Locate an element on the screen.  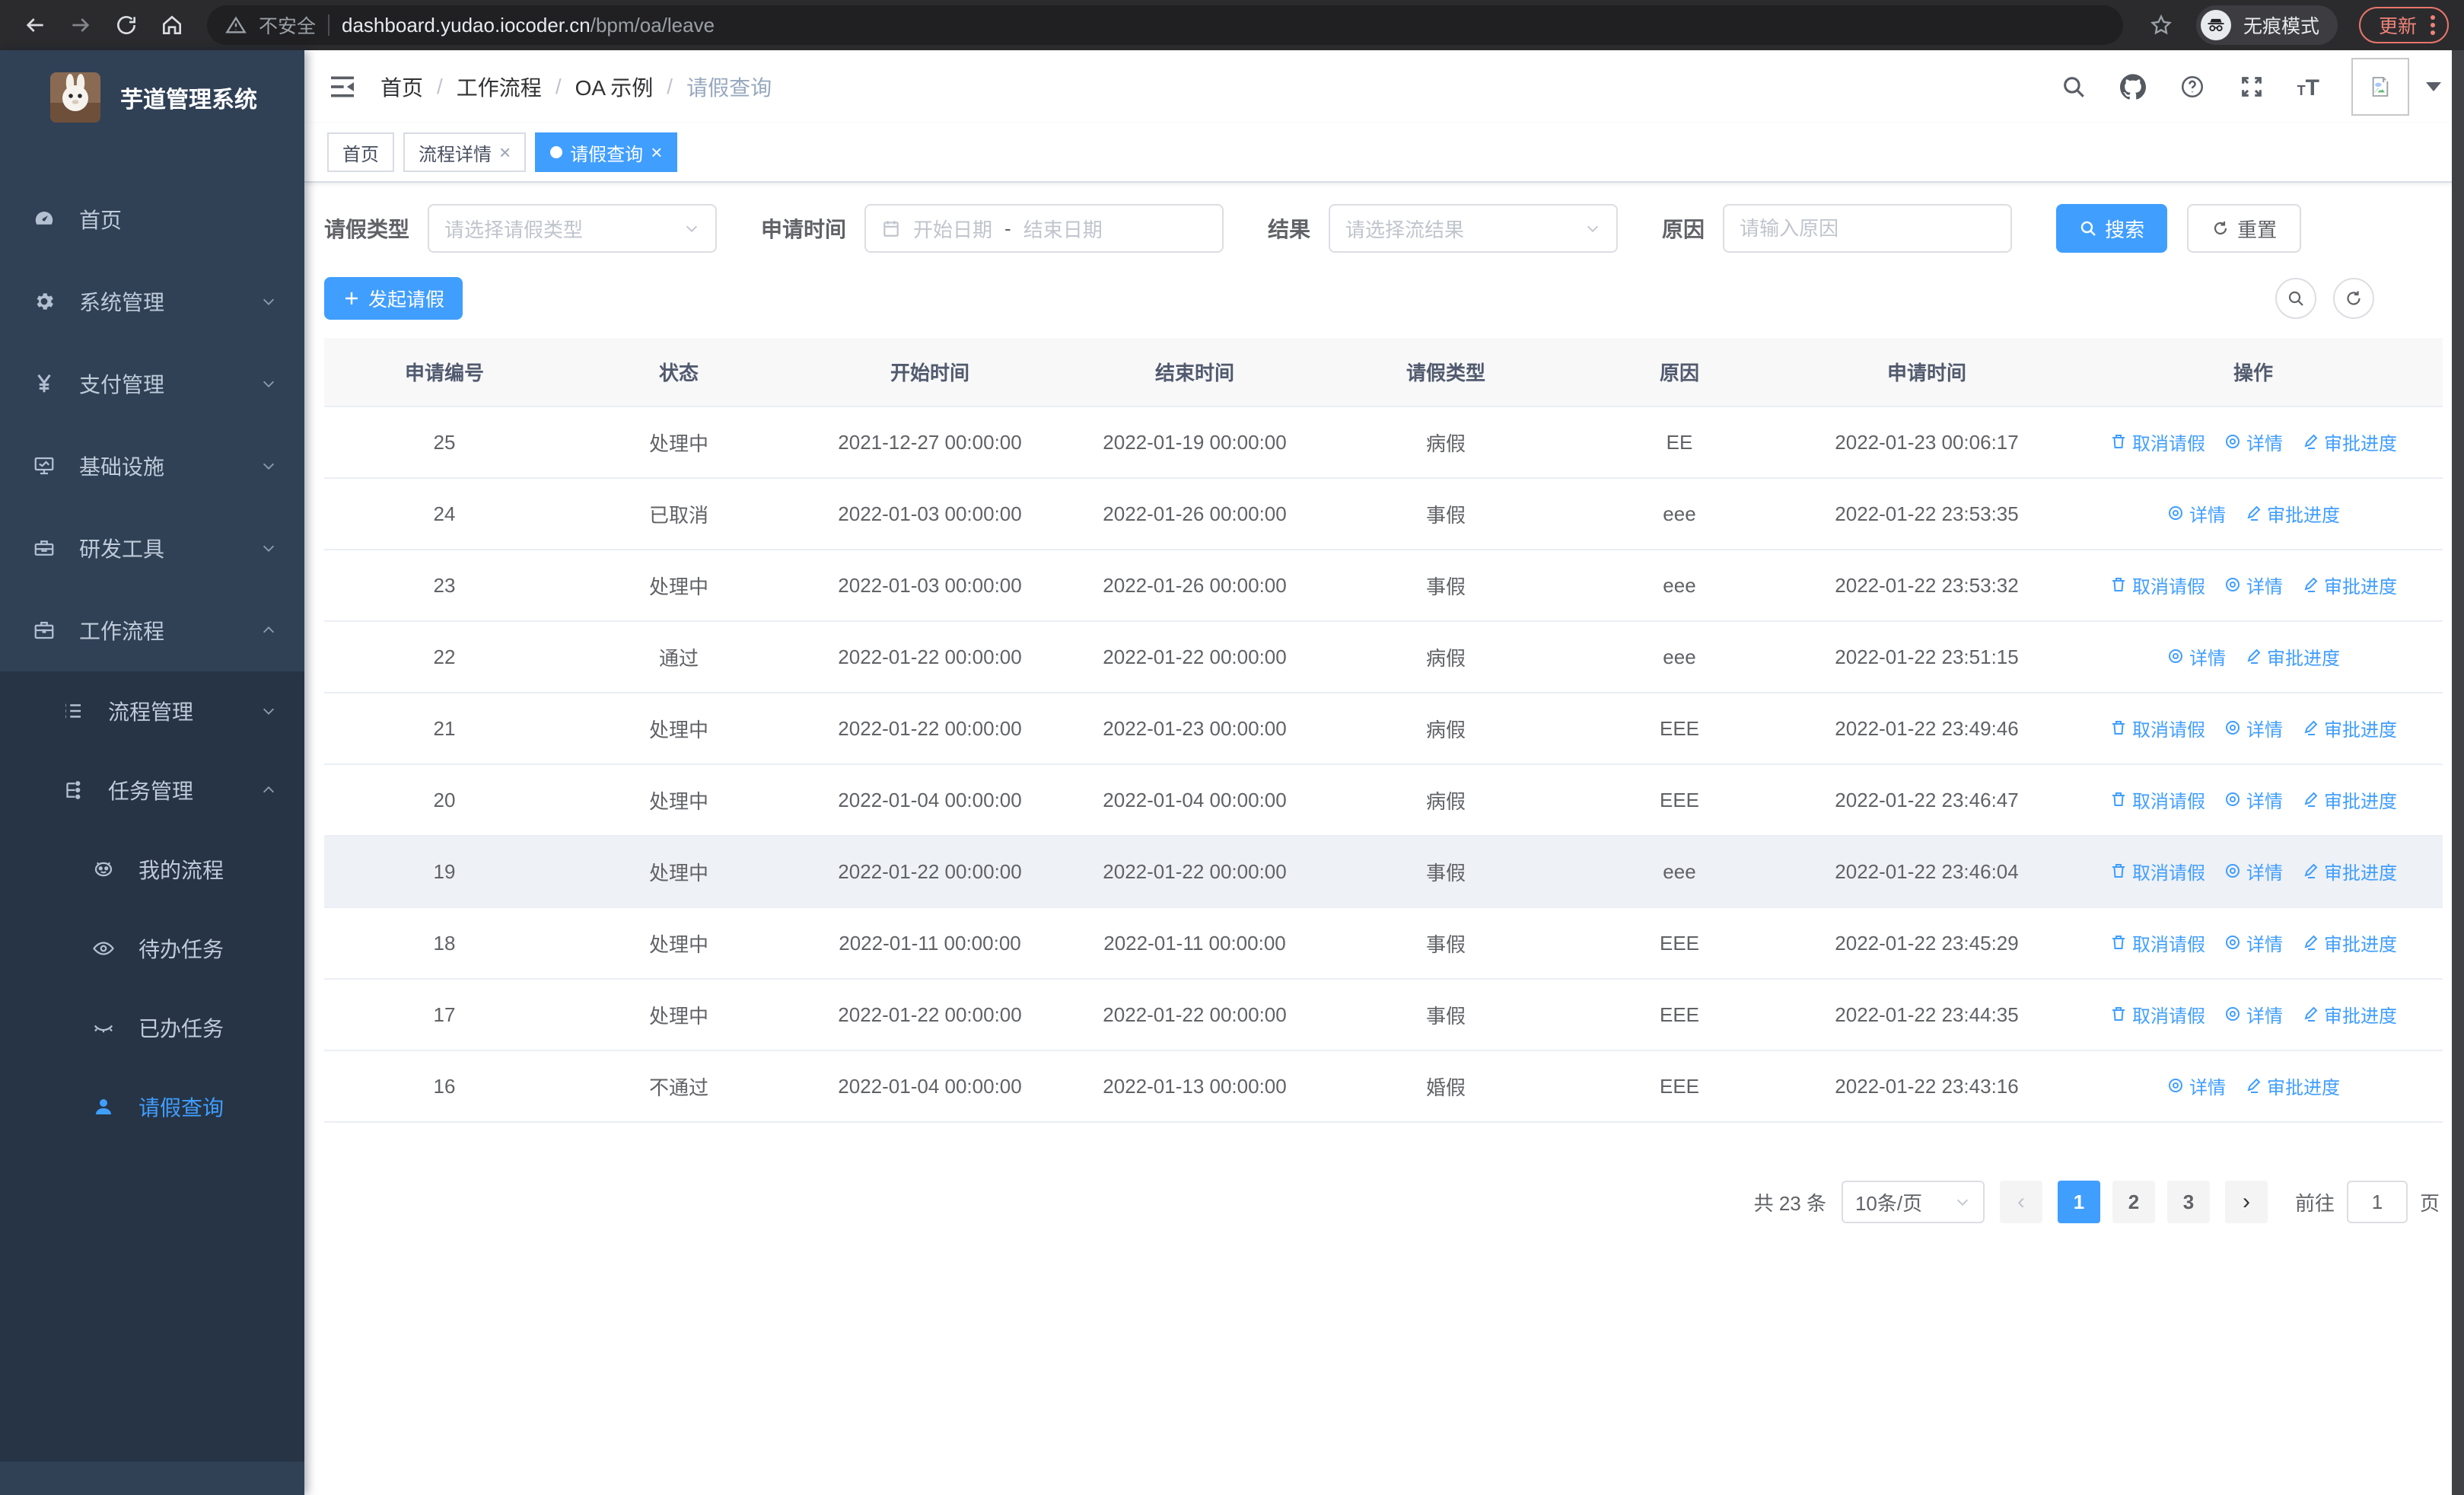
avatar is located at coordinates (2380, 87).